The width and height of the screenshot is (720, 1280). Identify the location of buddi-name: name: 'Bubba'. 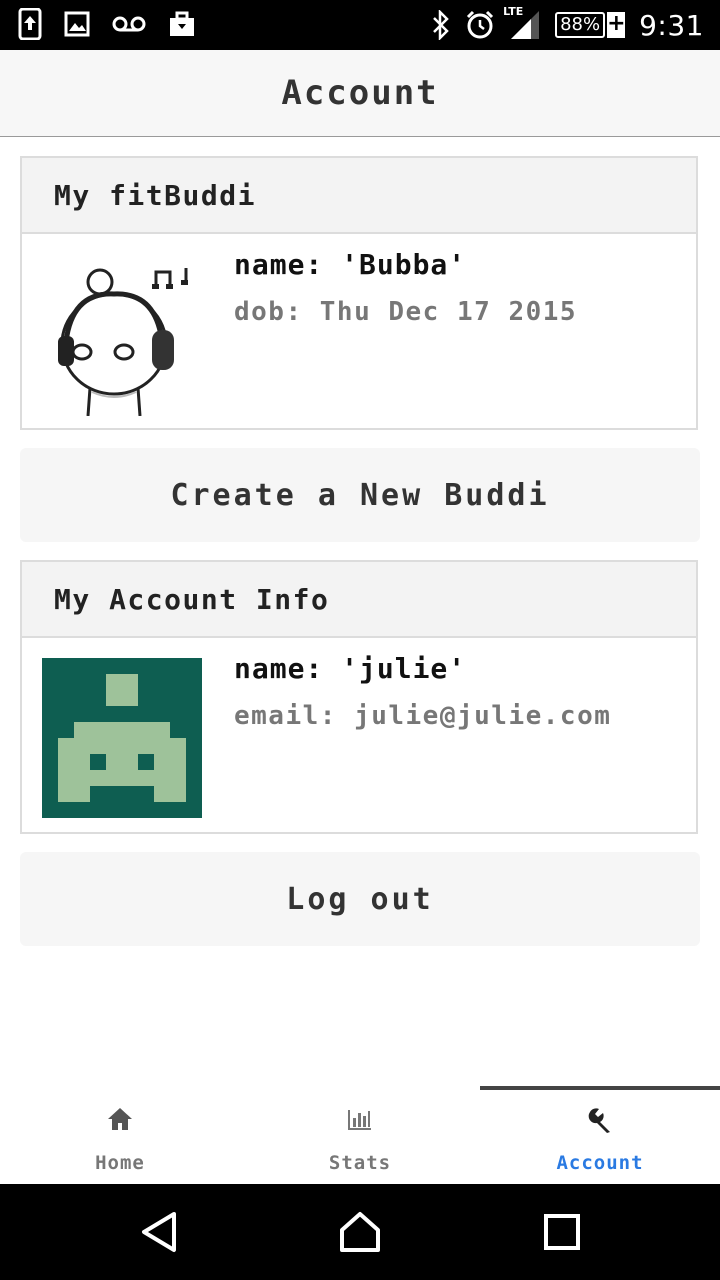
(350, 264).